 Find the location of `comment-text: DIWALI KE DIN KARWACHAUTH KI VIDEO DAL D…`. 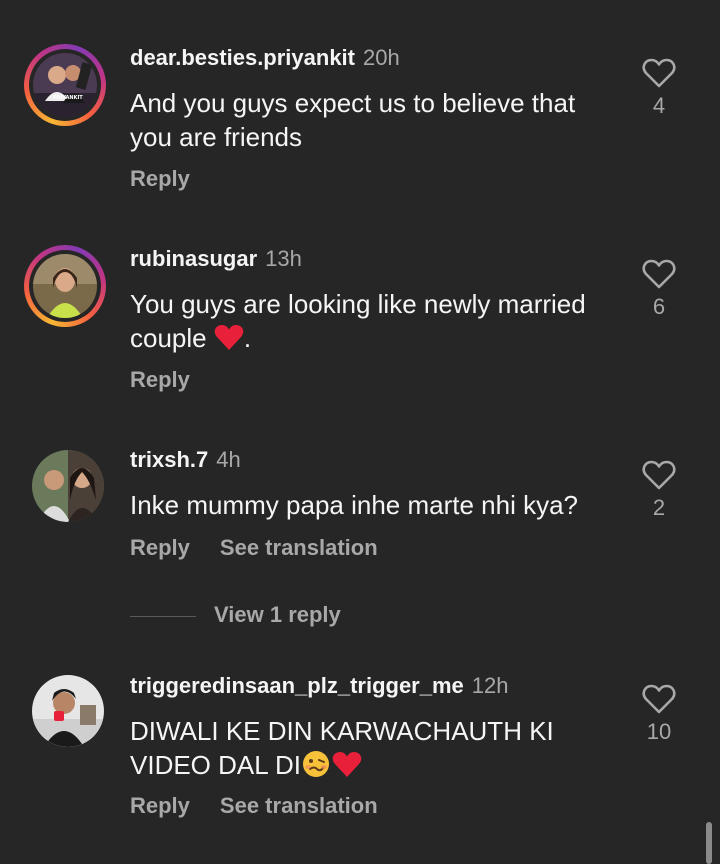

comment-text: DIWALI KE DIN KARWACHAUTH KI VIDEO DAL D… is located at coordinates (360, 748).